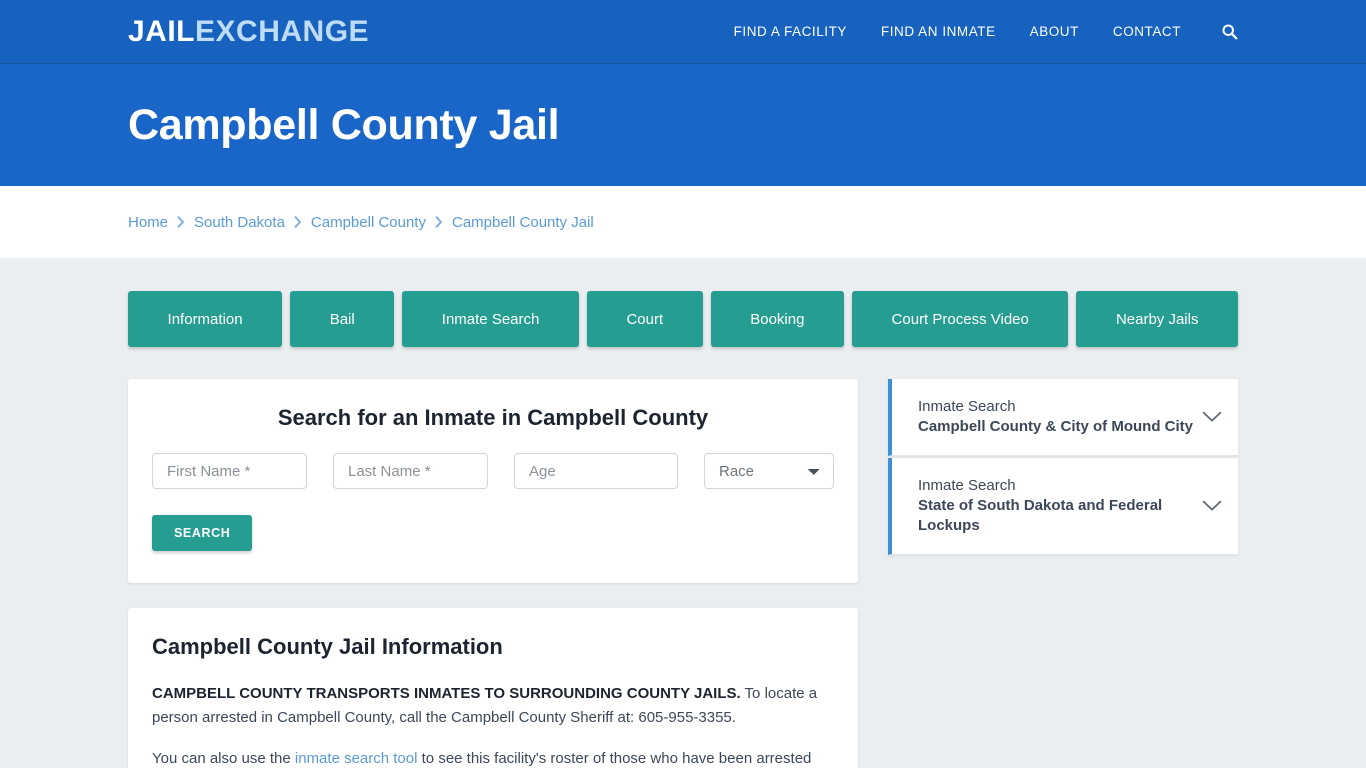 This screenshot has width=1366, height=768. Describe the element at coordinates (229, 471) in the screenshot. I see `first-name-input` at that location.